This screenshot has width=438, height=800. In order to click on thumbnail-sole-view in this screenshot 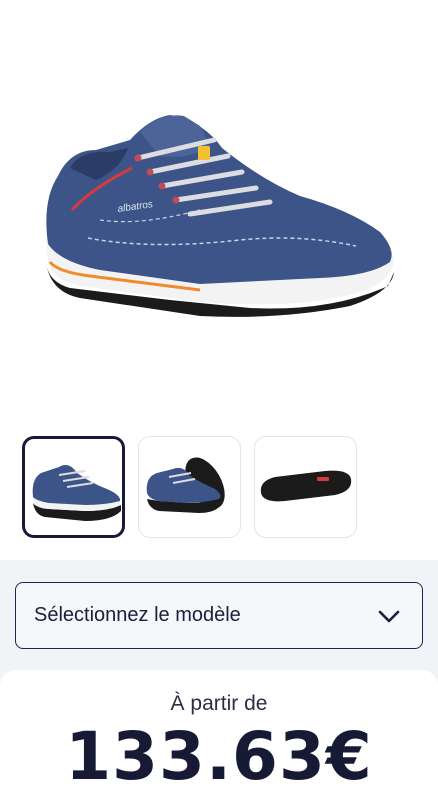, I will do `click(305, 487)`.